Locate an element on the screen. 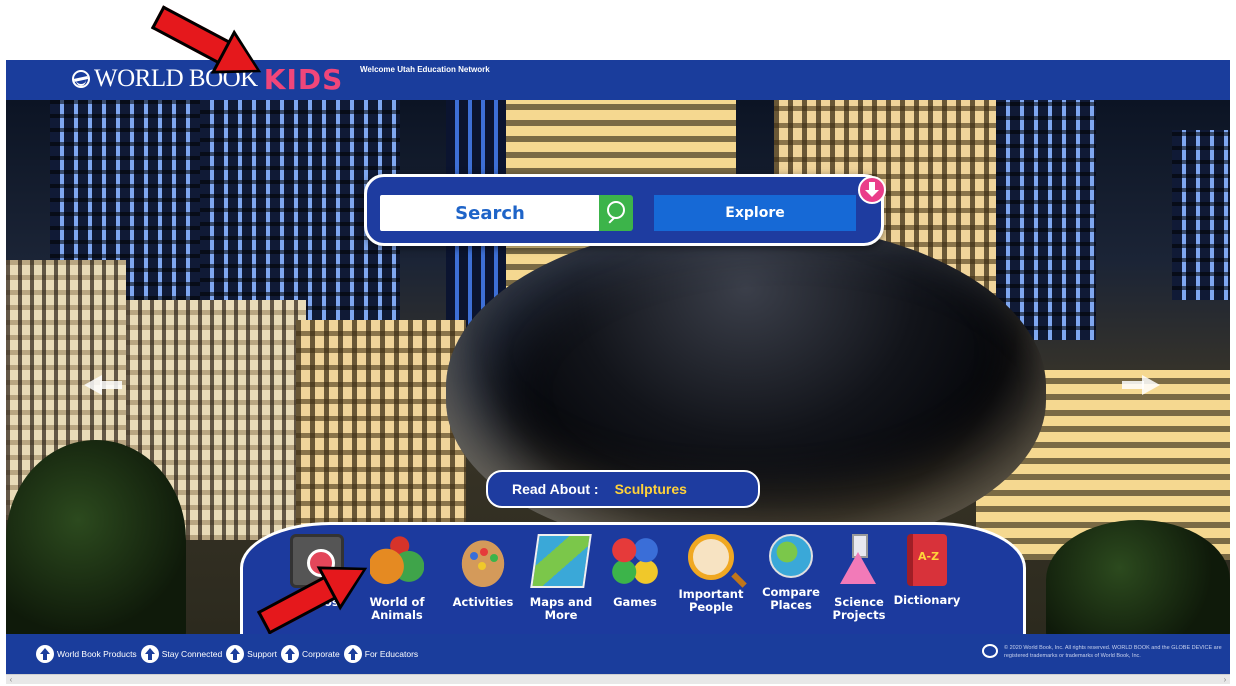 The image size is (1236, 686). next-slide-arrow-icon is located at coordinates (1140, 385).